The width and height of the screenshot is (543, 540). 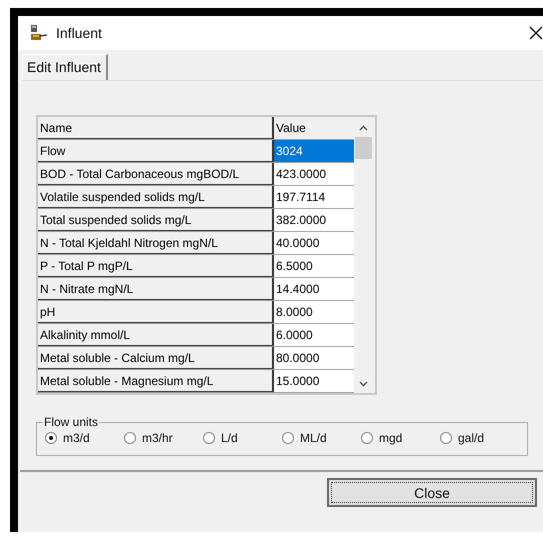 I want to click on group-label: Flow units, so click(x=71, y=422).